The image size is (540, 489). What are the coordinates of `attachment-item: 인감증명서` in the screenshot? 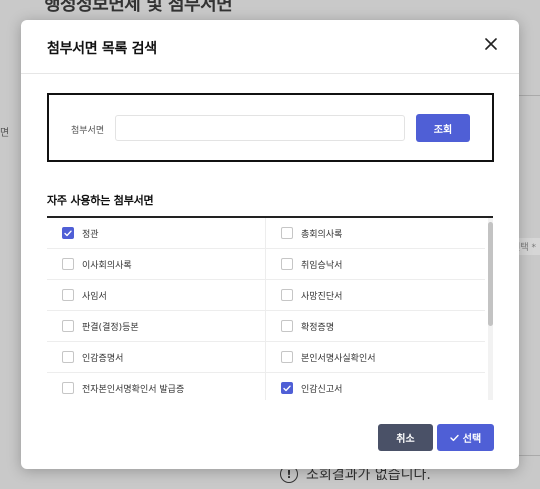 It's located at (156, 357).